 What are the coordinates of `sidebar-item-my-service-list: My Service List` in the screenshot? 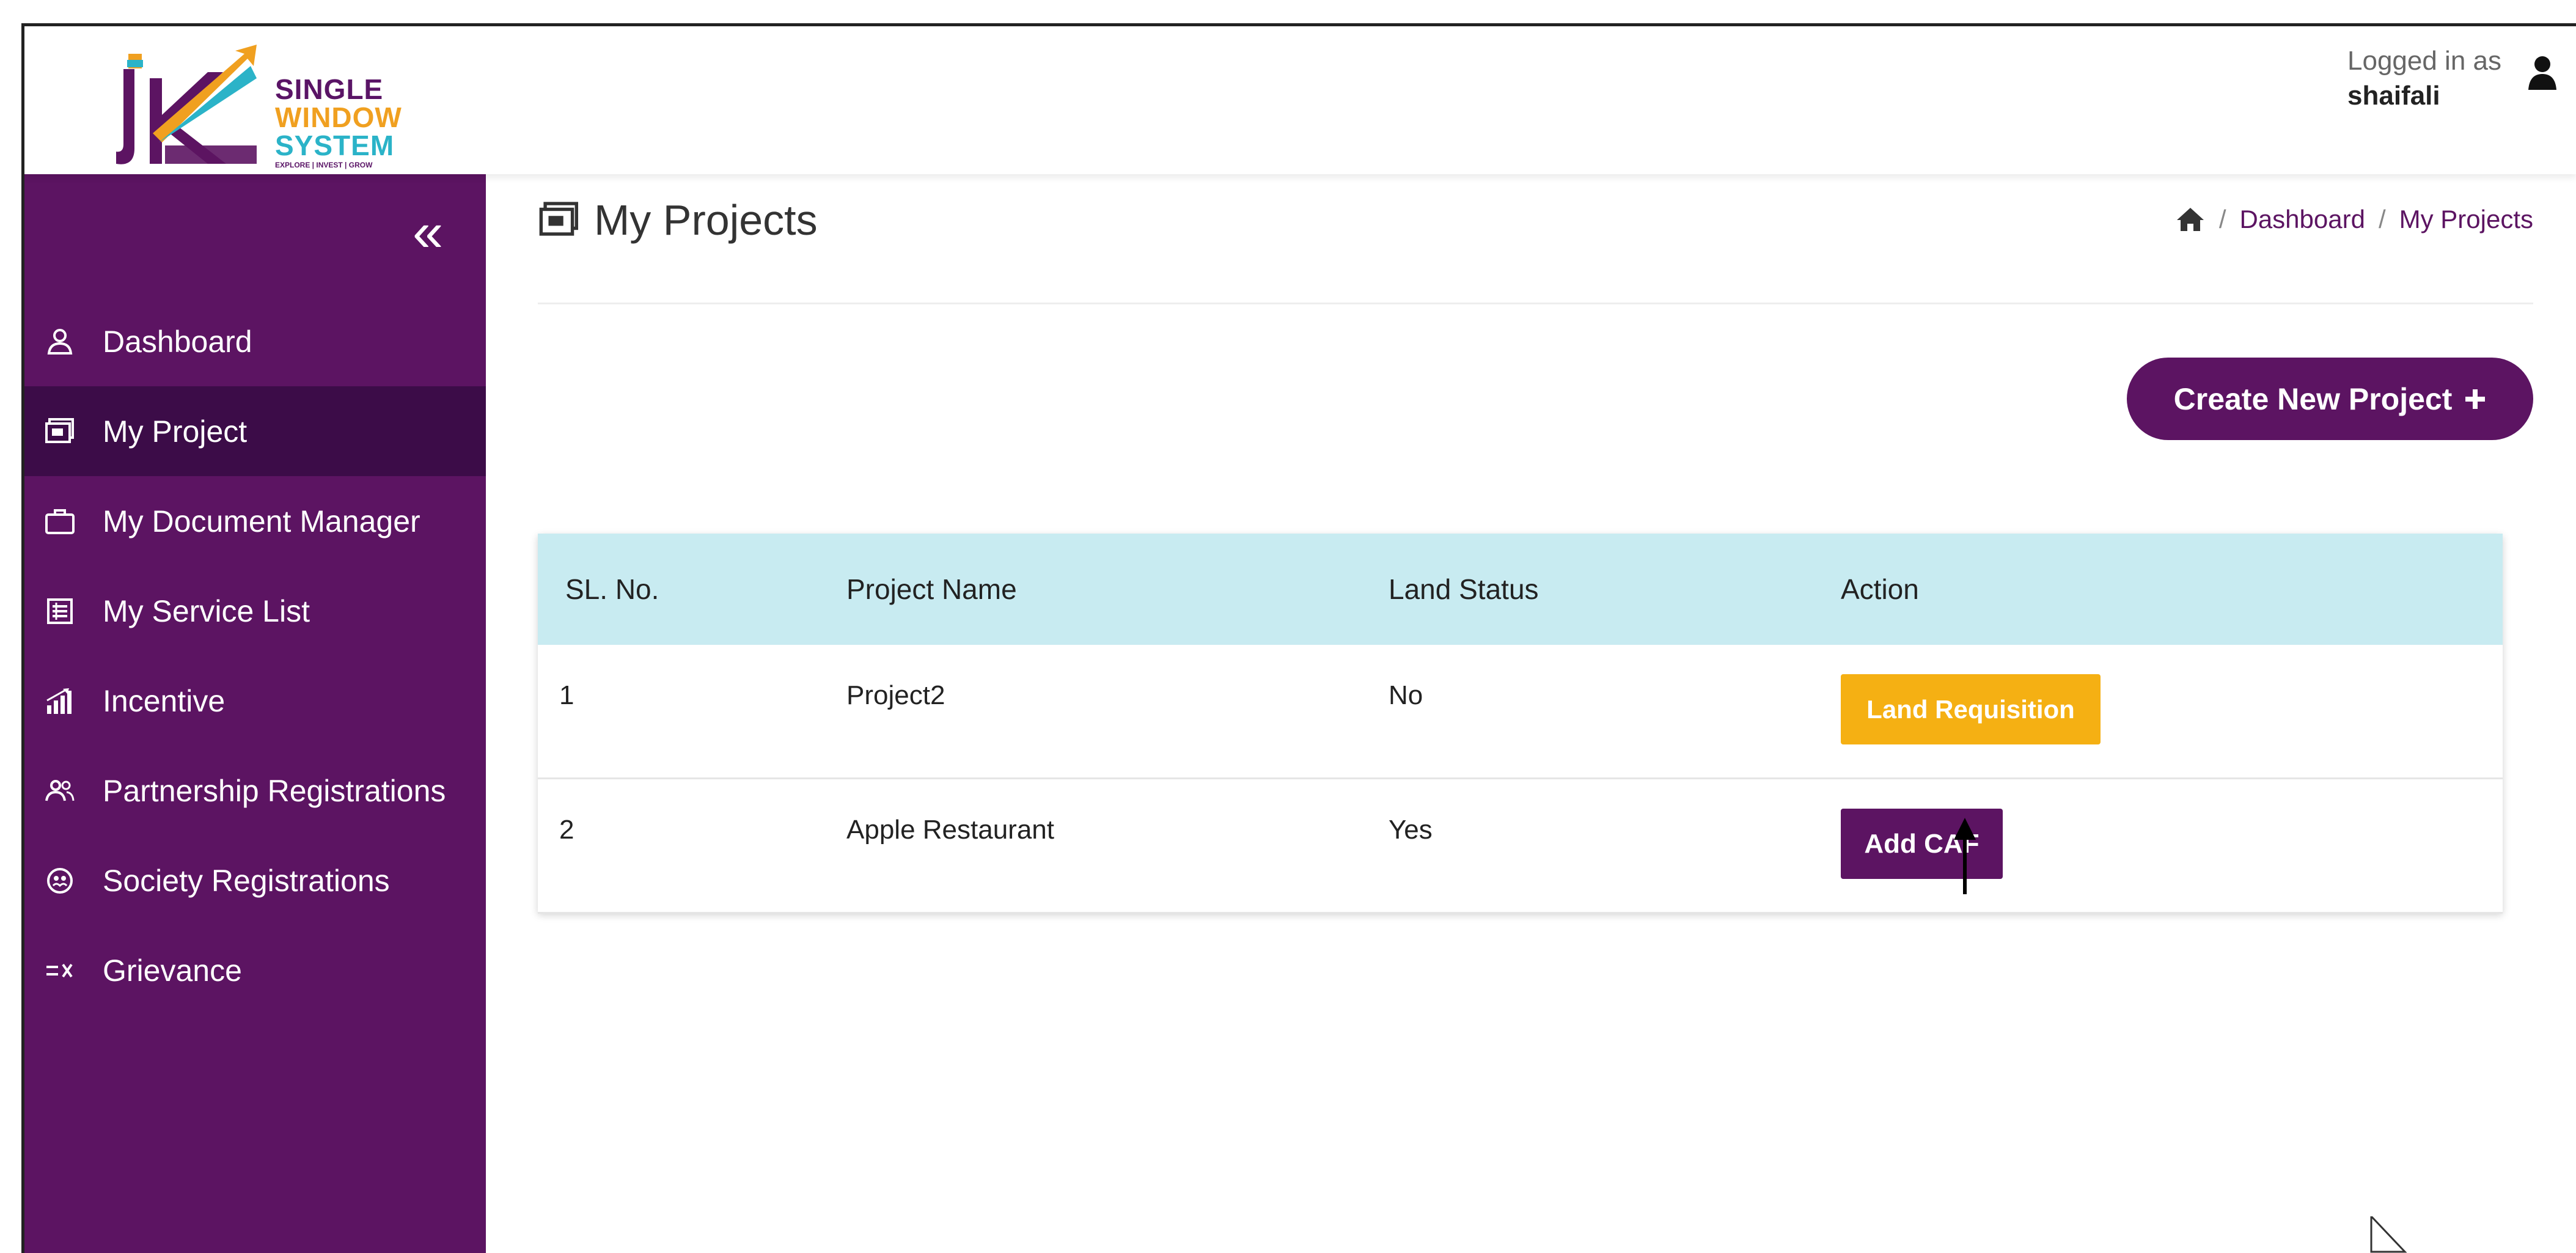 It's located at (255, 611).